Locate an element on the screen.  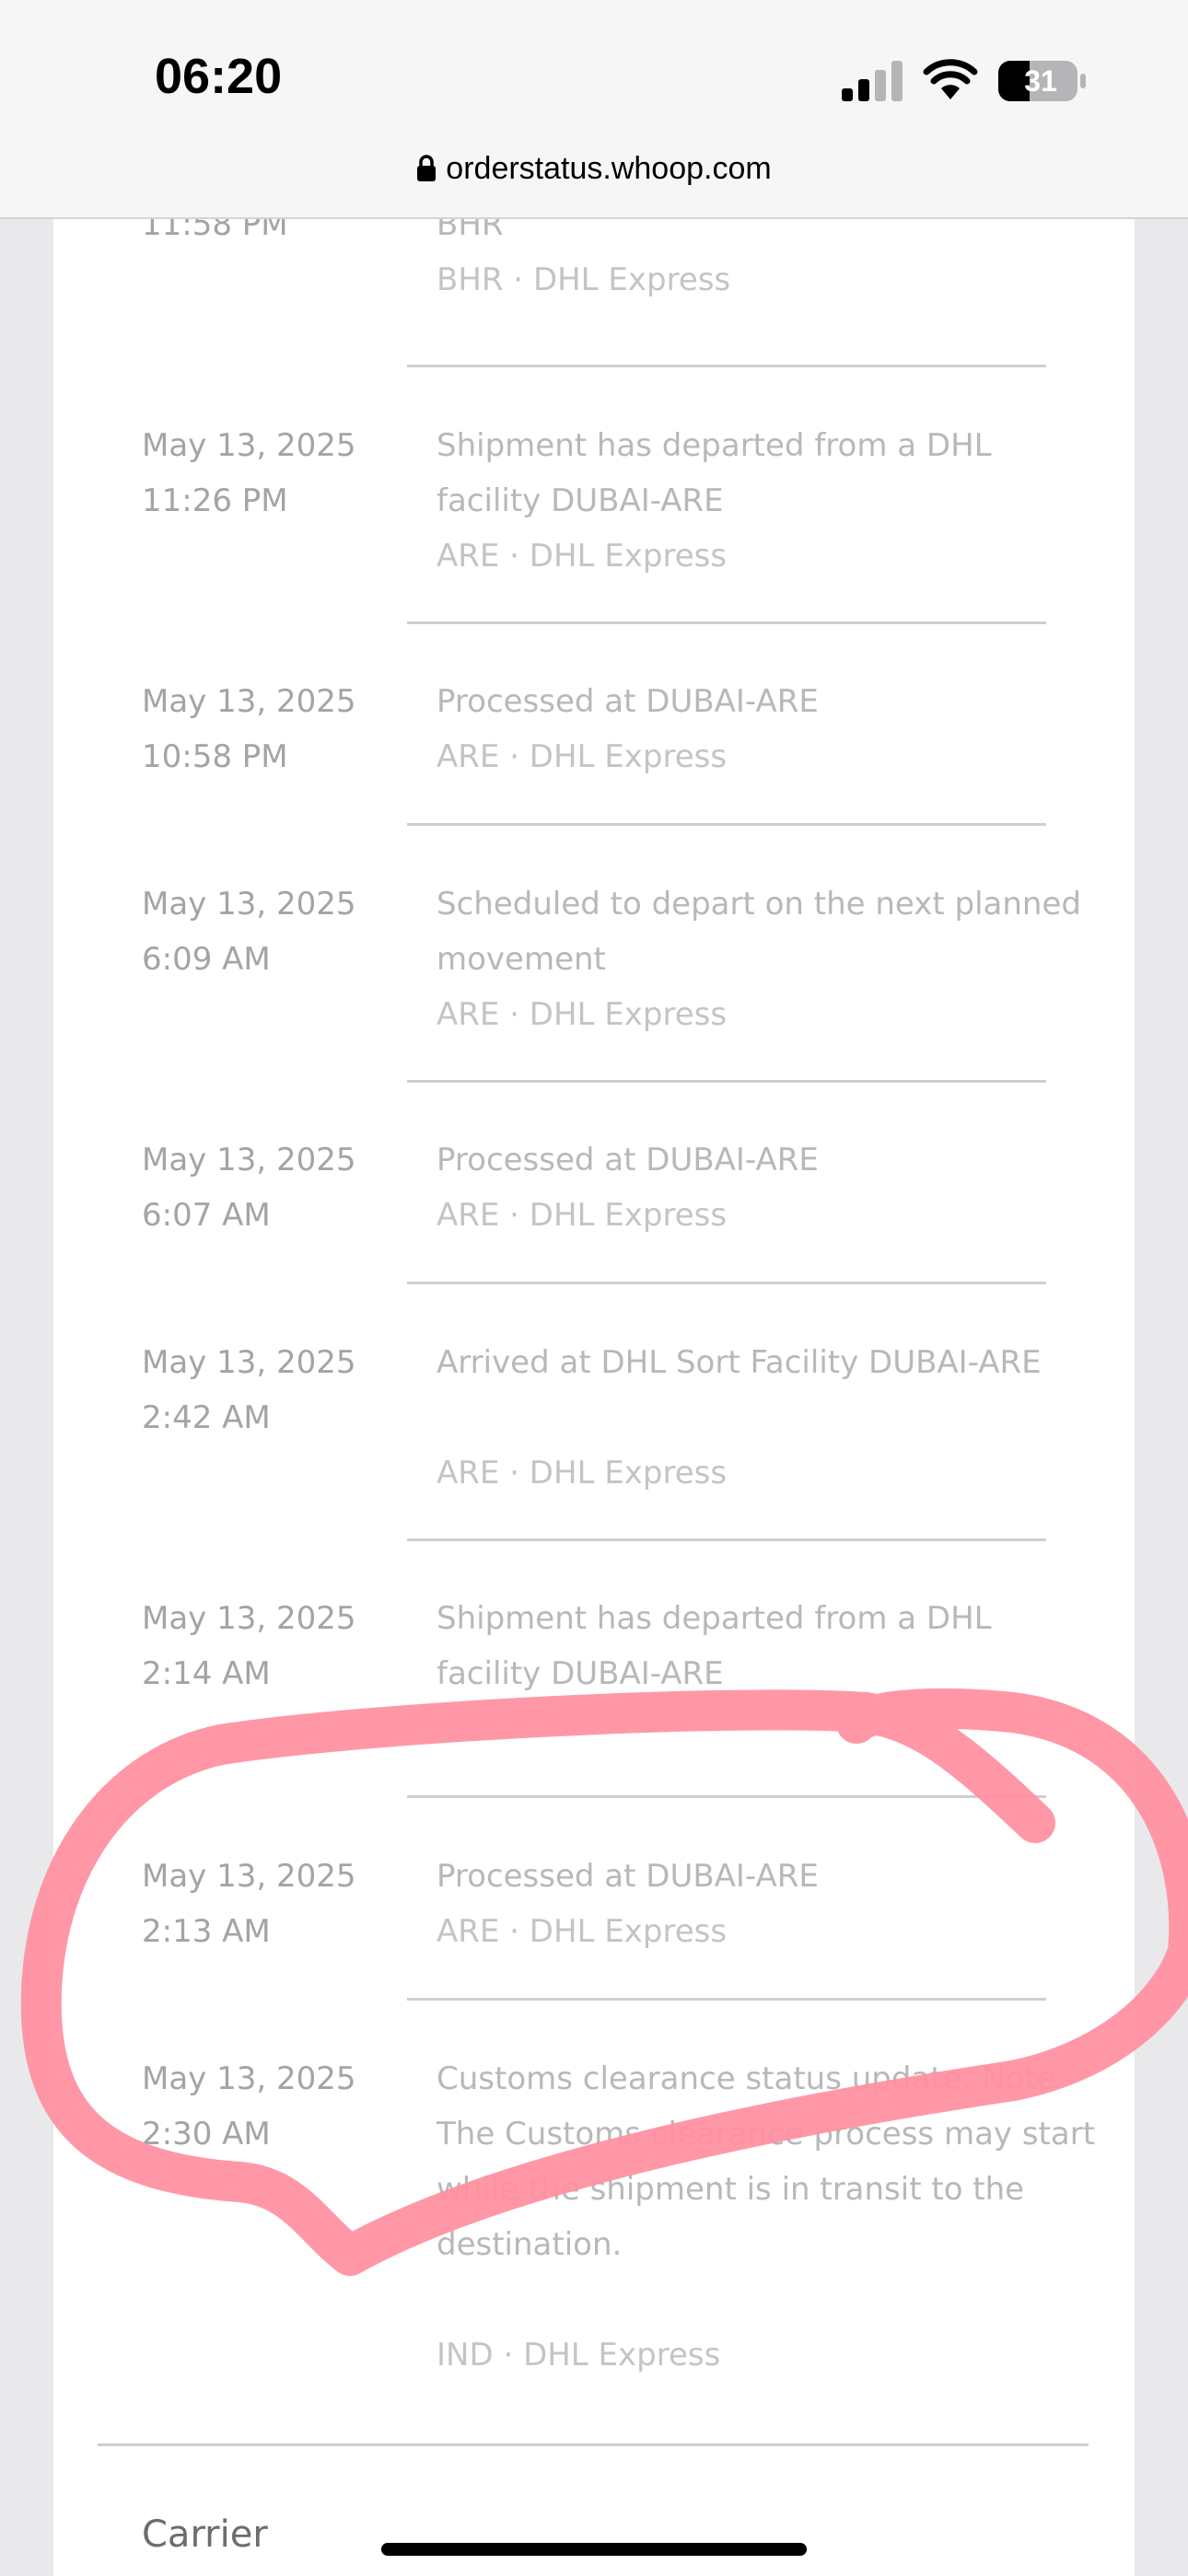
section-divider is located at coordinates (593, 2444).